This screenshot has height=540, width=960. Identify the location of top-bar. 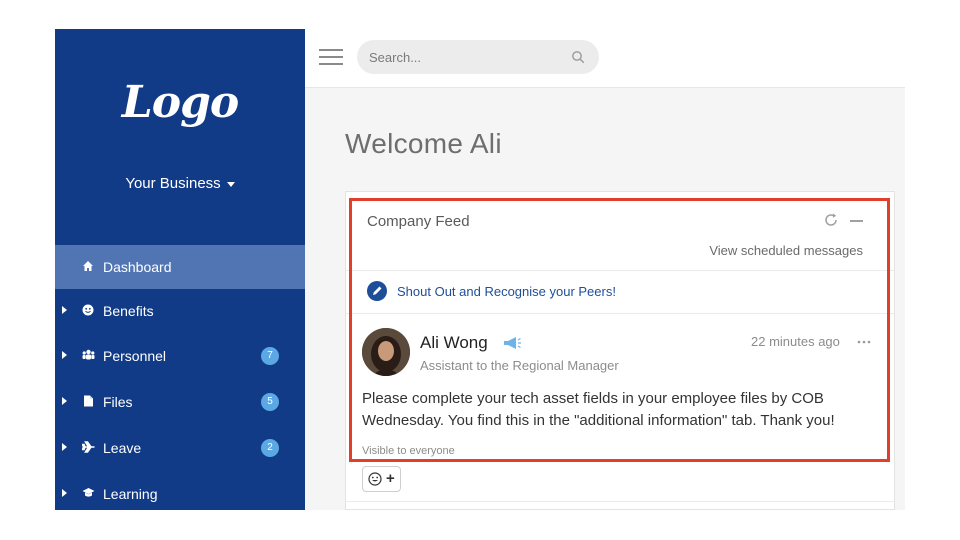
(605, 58).